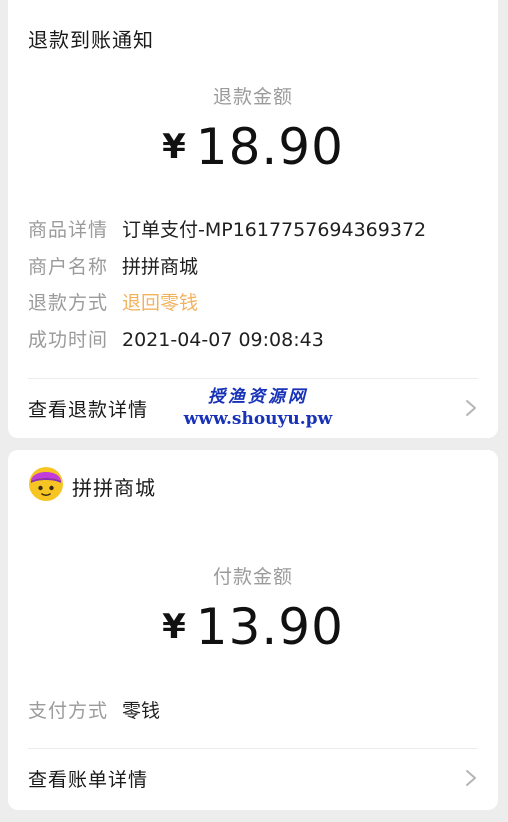  I want to click on detail-row-success-time: 成功时间 2021-04-07 09:08:43, so click(176, 340).